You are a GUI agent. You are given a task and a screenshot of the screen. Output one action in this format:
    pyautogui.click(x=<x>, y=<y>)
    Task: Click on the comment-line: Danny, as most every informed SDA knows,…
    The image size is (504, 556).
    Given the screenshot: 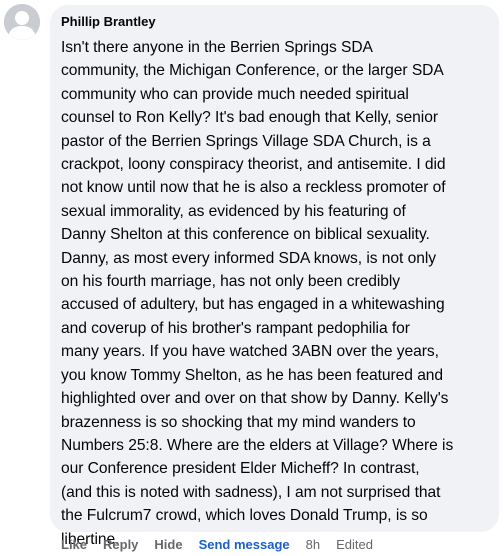 What is the action you would take?
    pyautogui.click(x=248, y=258)
    